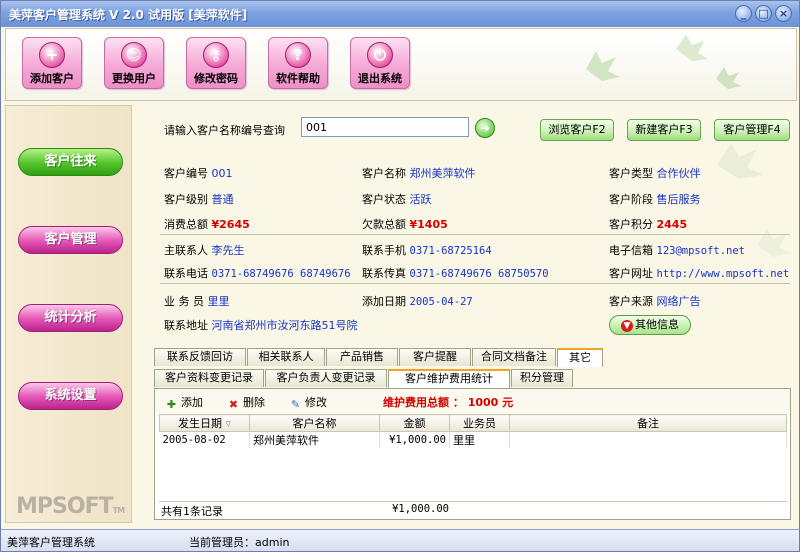  I want to click on maintenance-total: 维护费用总额 ： 1000 元, so click(448, 402).